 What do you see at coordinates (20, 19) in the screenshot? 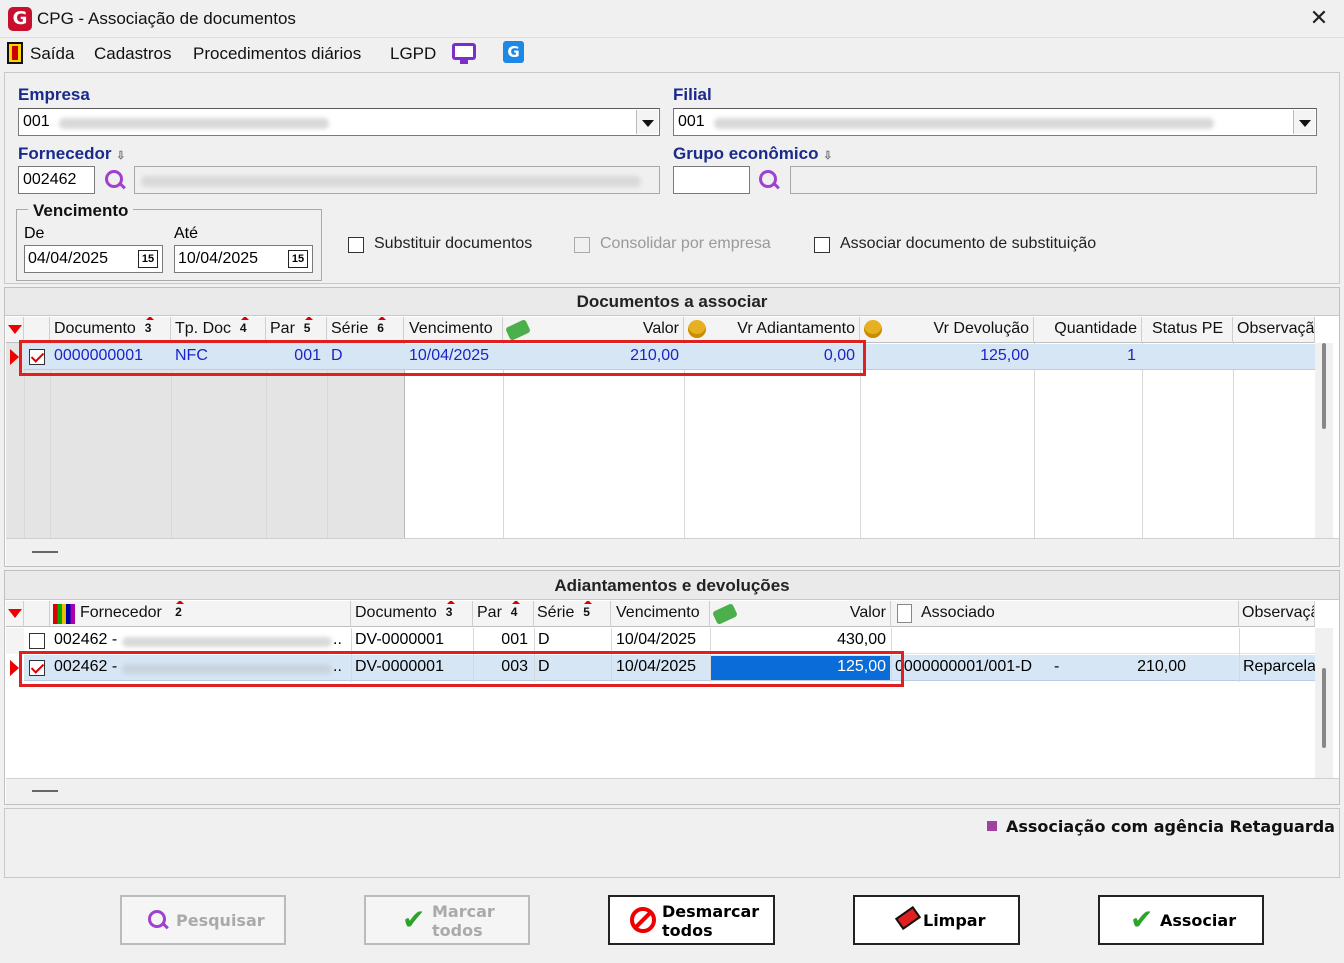
I see `app-logo-icon: G` at bounding box center [20, 19].